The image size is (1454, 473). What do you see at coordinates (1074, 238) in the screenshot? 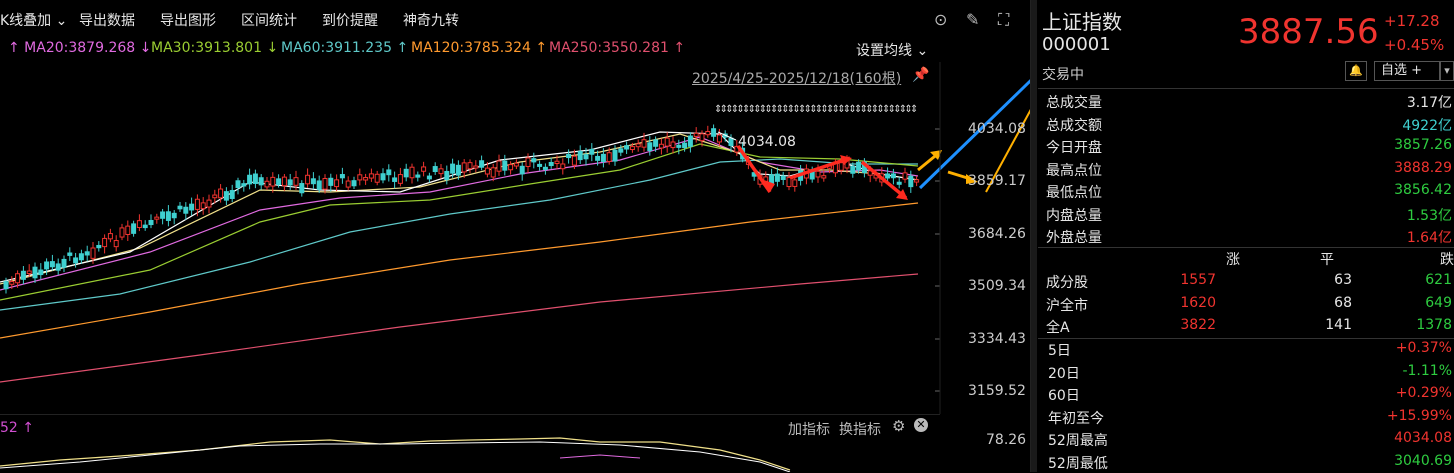
I see `stat-label: 外盘总量` at bounding box center [1074, 238].